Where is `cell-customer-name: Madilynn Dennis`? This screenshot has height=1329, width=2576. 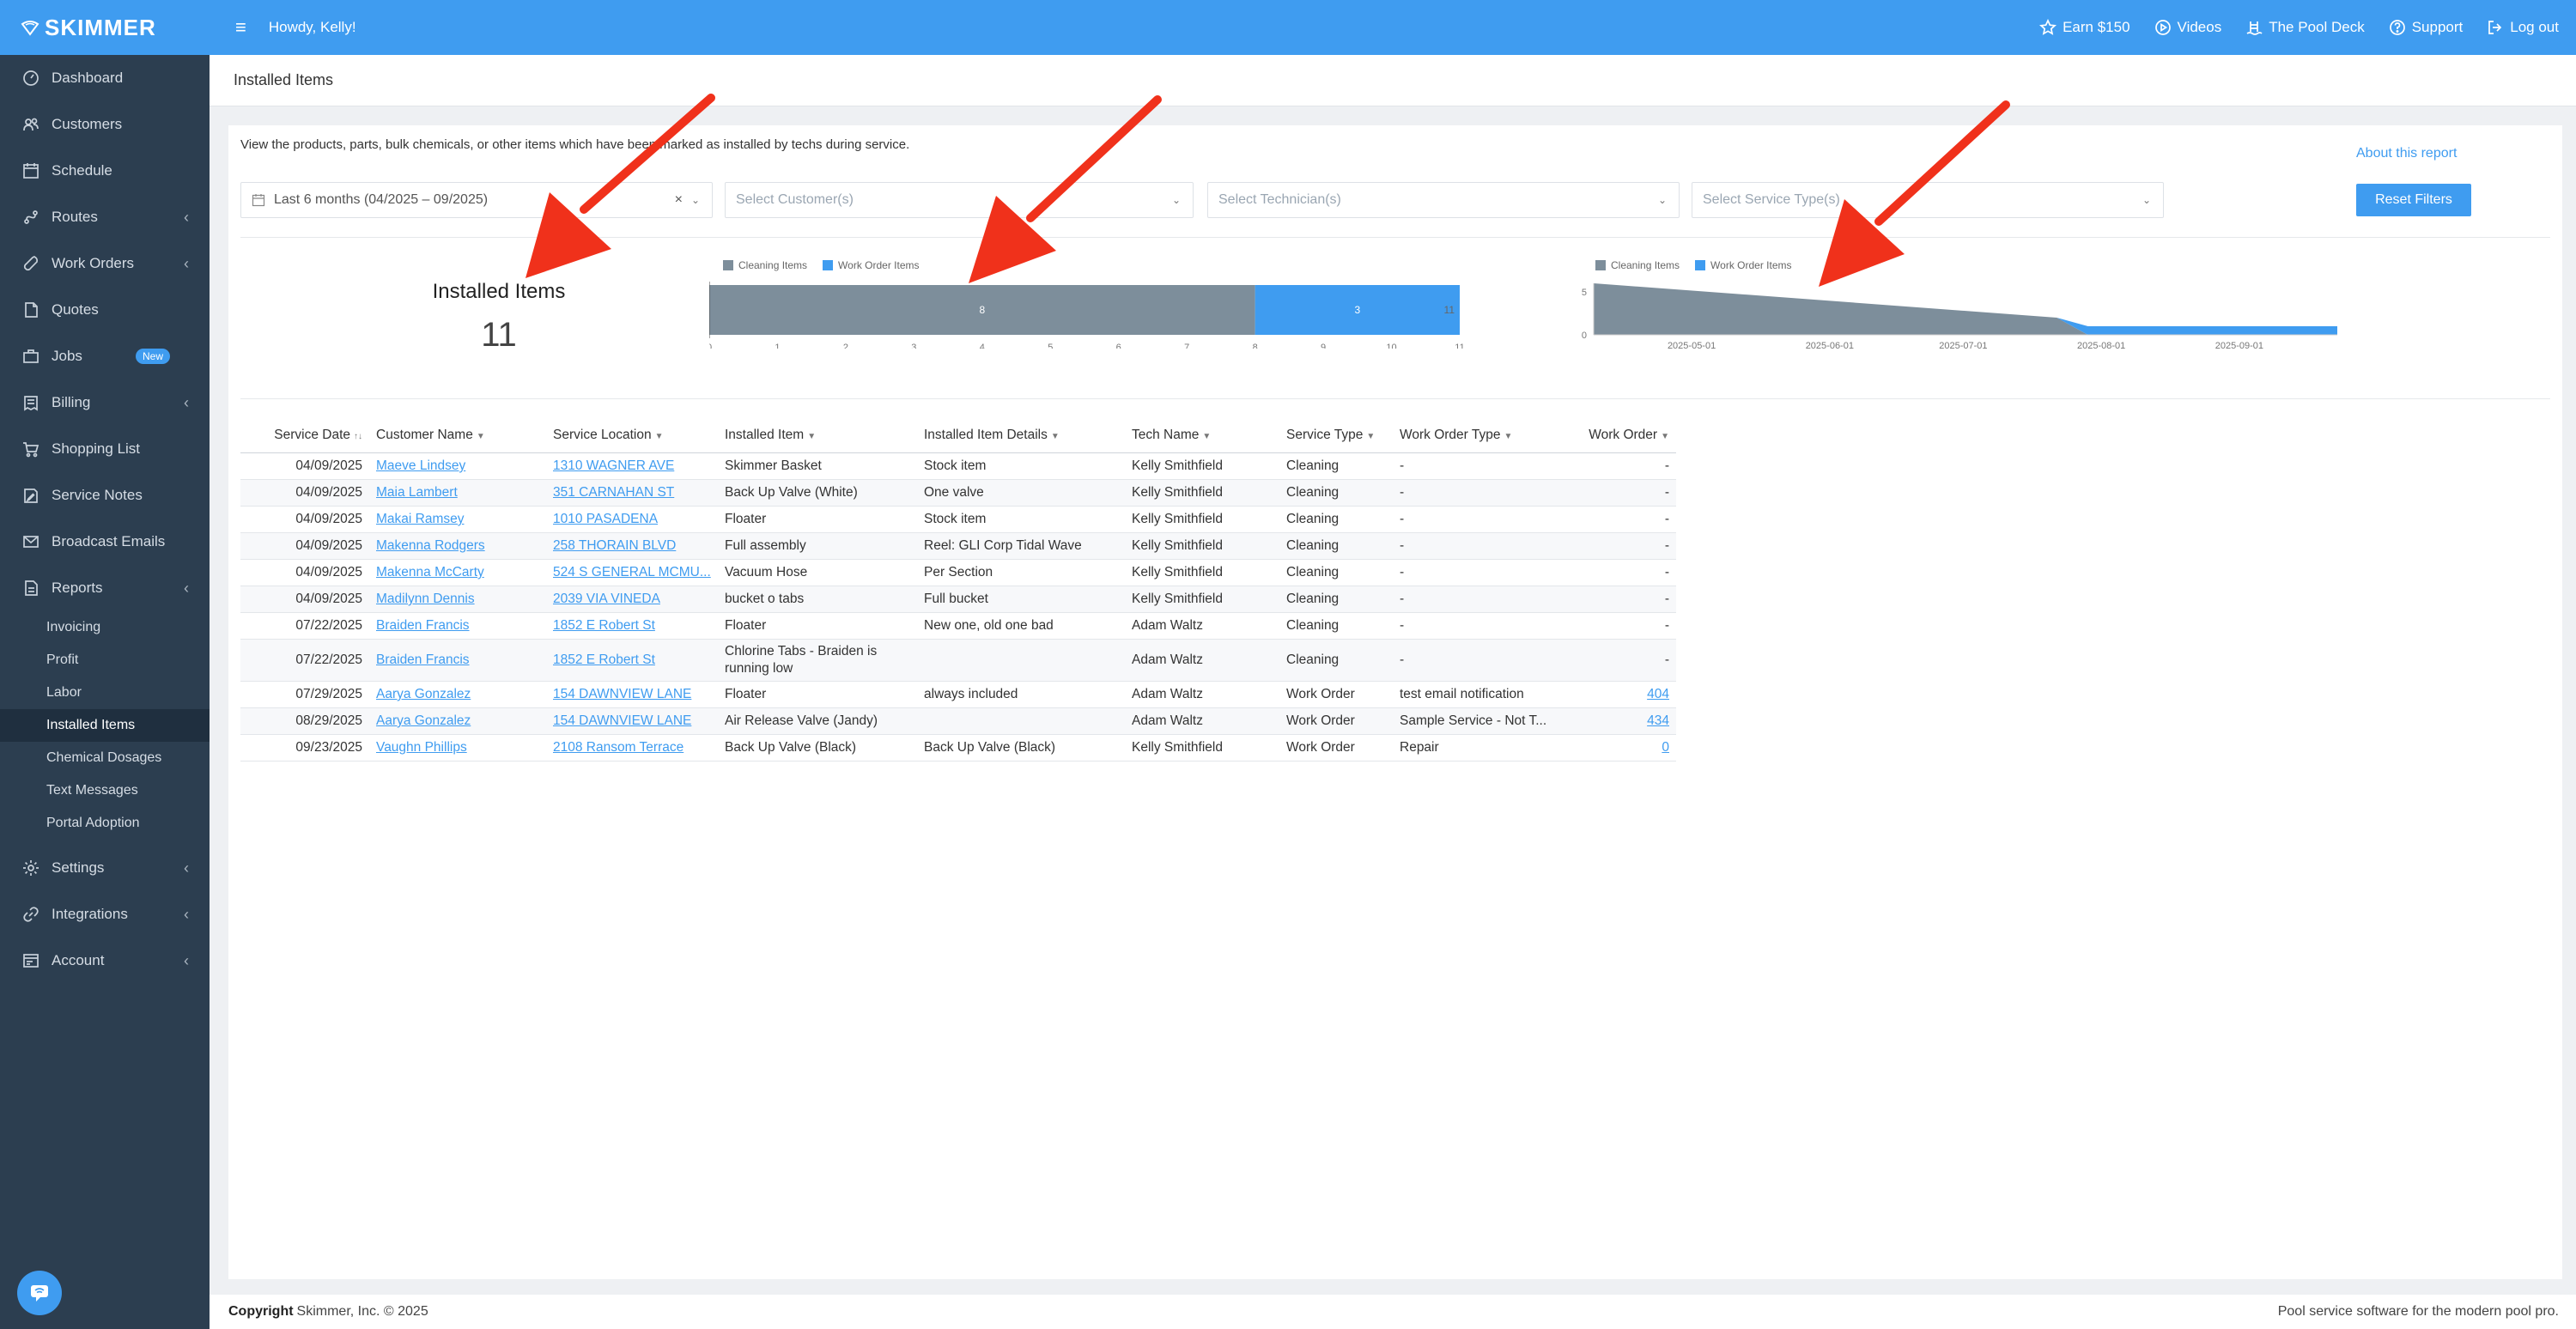
cell-customer-name: Madilynn Dennis is located at coordinates (457, 599).